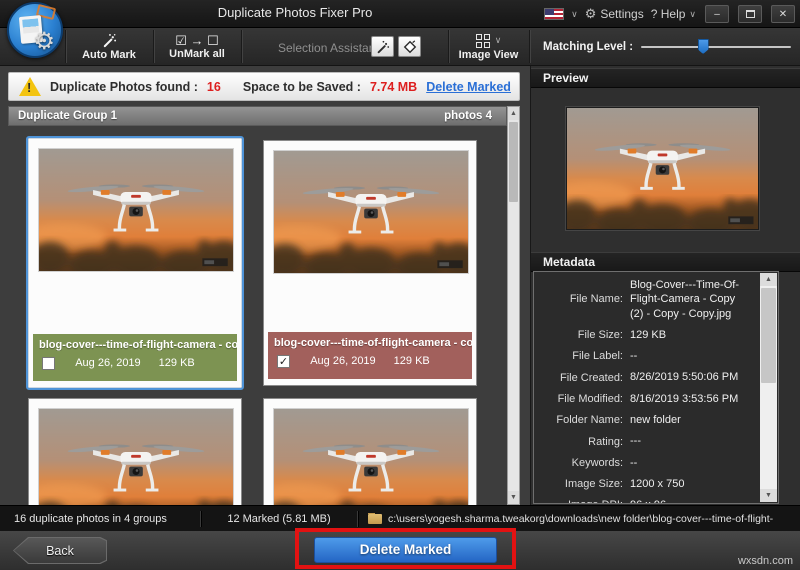  I want to click on close-button: ✕, so click(783, 14).